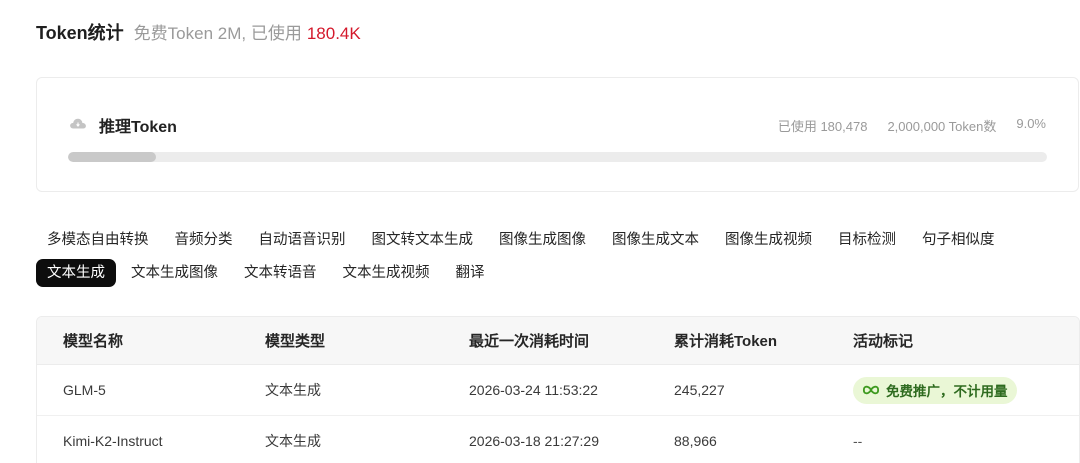  Describe the element at coordinates (695, 441) in the screenshot. I see `total-tokens: 88,966` at that location.